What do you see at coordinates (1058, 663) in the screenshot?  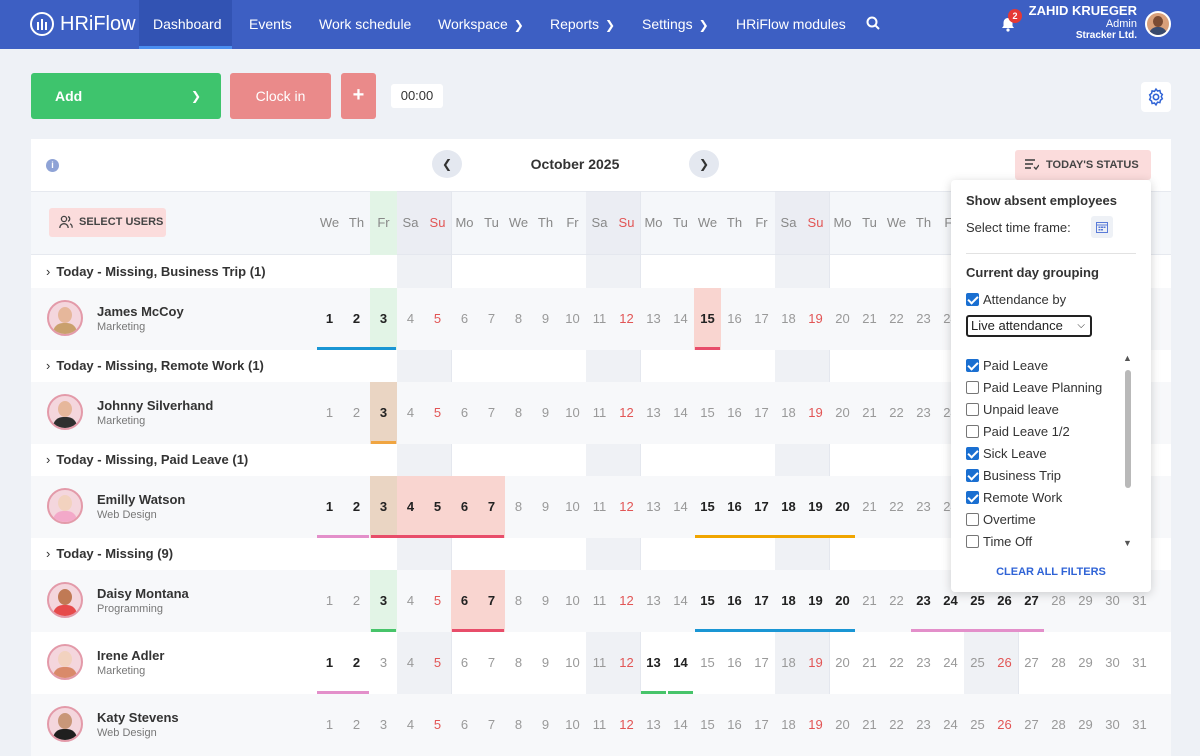 I see `day-cell: 28` at bounding box center [1058, 663].